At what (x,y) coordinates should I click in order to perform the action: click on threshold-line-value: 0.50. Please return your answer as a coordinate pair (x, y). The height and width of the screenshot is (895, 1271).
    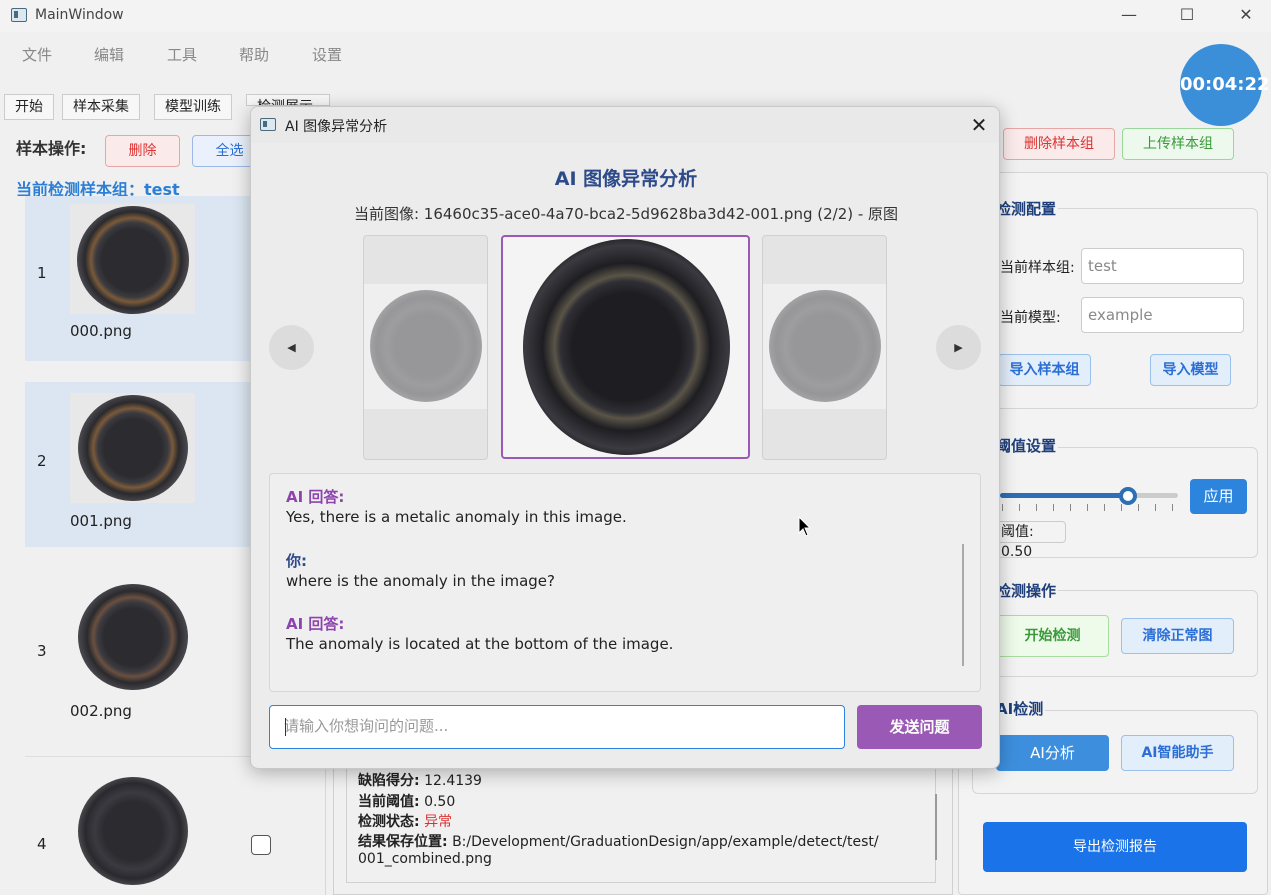
    Looking at the image, I should click on (440, 802).